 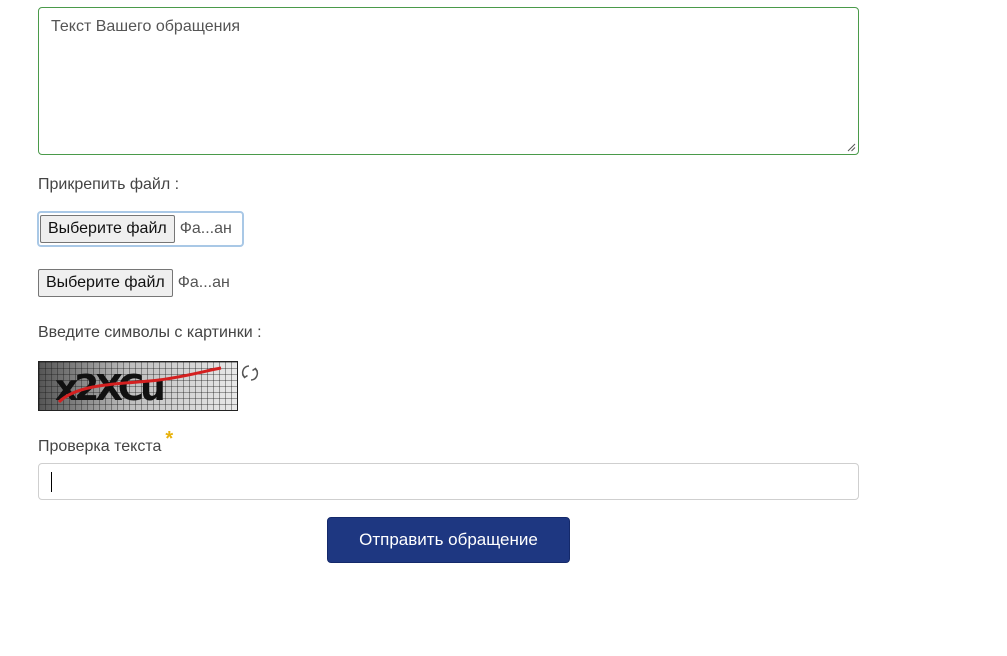 I want to click on file-input-1: Выберите файл Фа...ан, so click(x=140, y=229).